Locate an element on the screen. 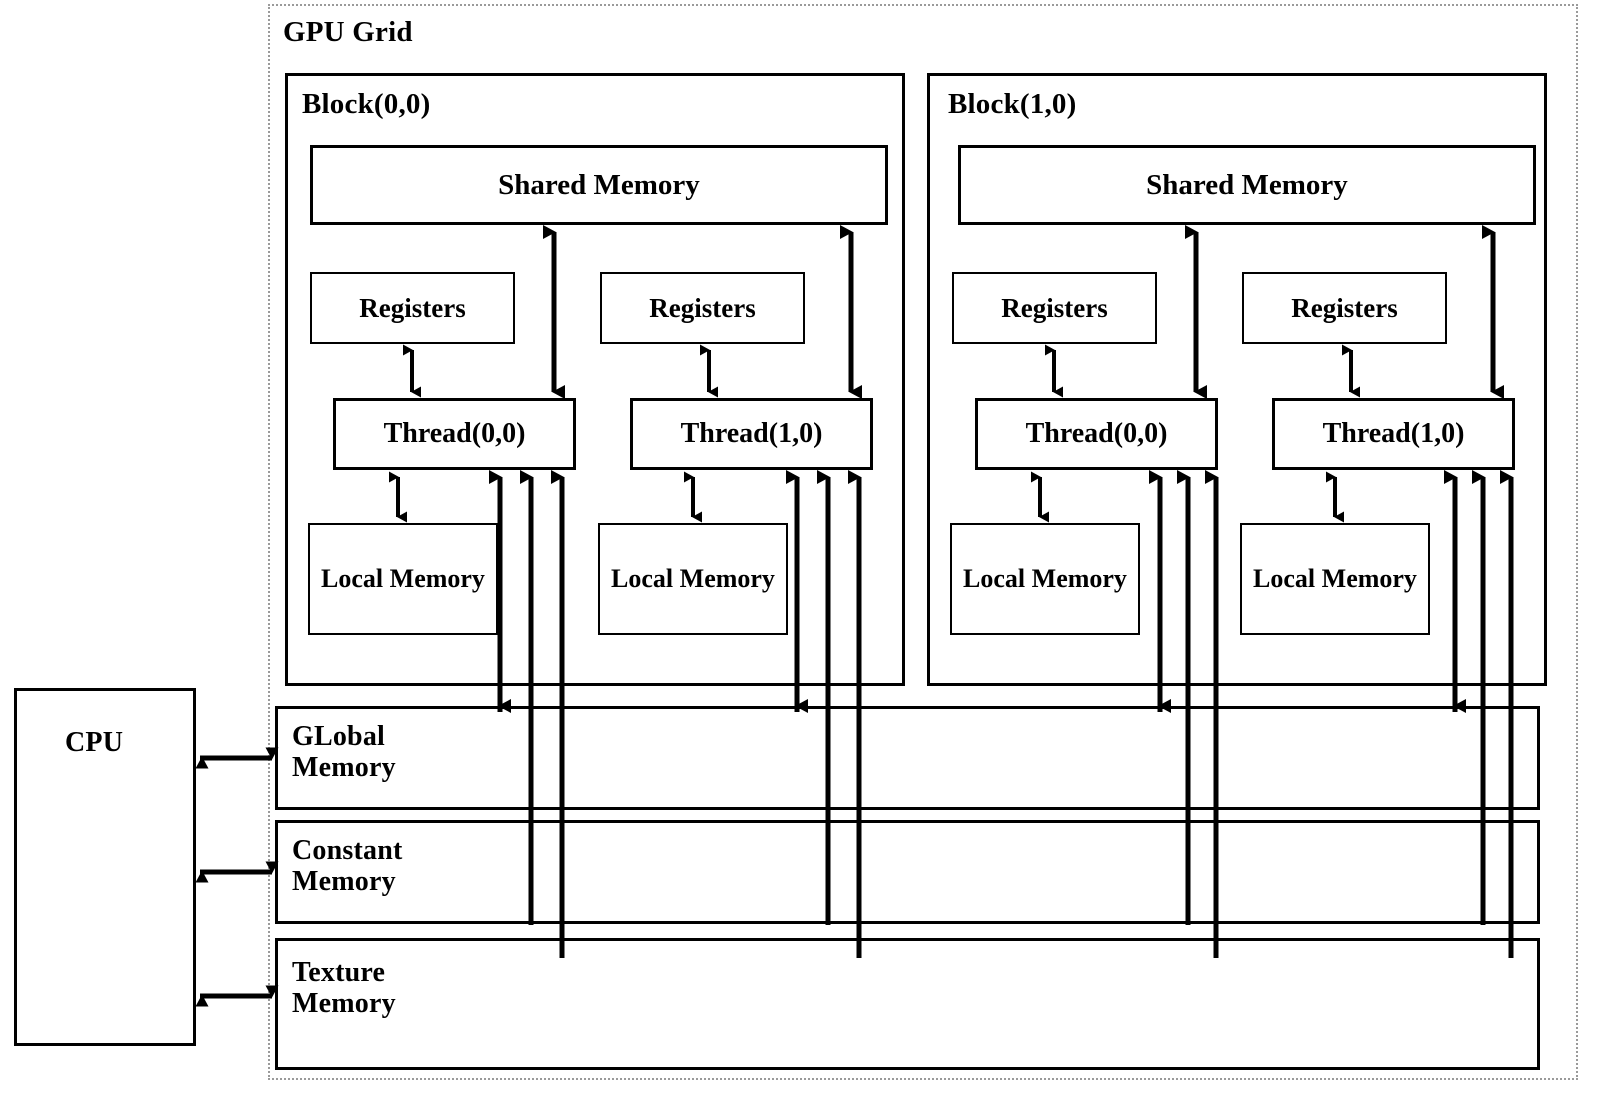 The width and height of the screenshot is (1601, 1100). block-0-0-thread-0-label: Thread(0,0) is located at coordinates (454, 433).